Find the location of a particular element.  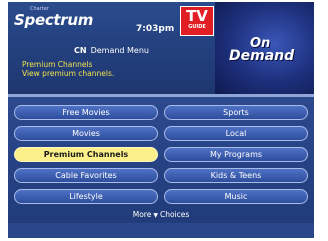

more-label: More is located at coordinates (142, 214).